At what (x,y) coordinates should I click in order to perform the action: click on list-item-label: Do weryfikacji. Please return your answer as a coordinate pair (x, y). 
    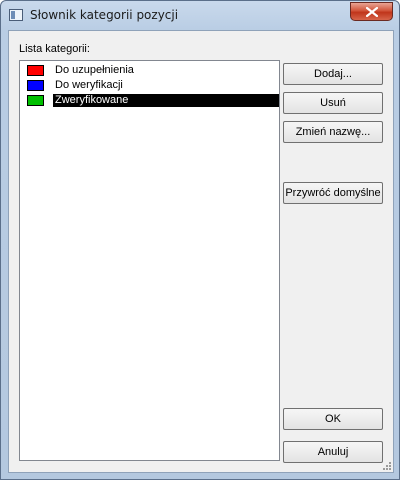
    Looking at the image, I should click on (89, 85).